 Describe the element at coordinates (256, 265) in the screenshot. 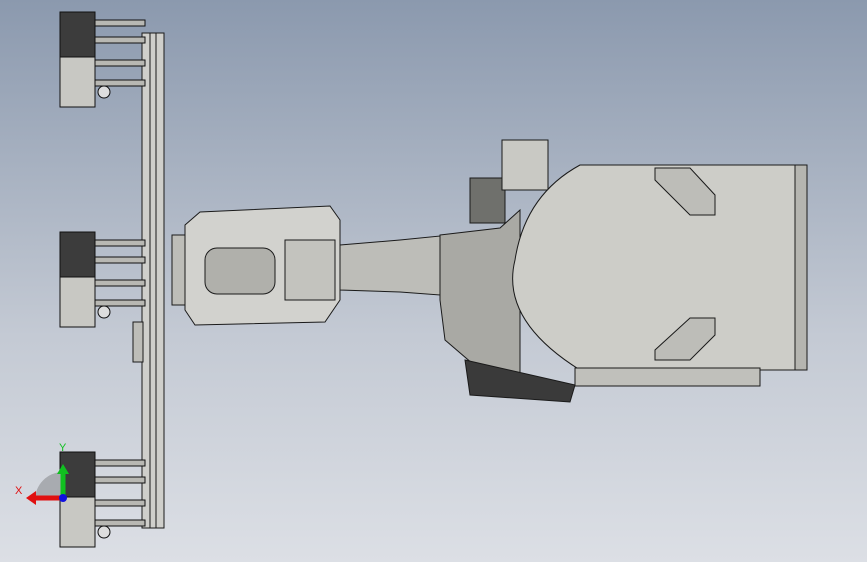

I see `robot-wrist` at that location.